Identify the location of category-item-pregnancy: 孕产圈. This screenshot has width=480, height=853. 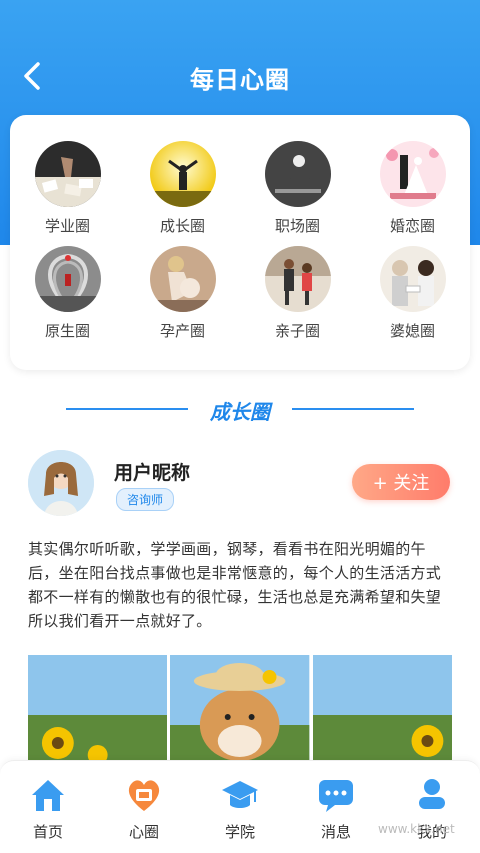
(182, 293).